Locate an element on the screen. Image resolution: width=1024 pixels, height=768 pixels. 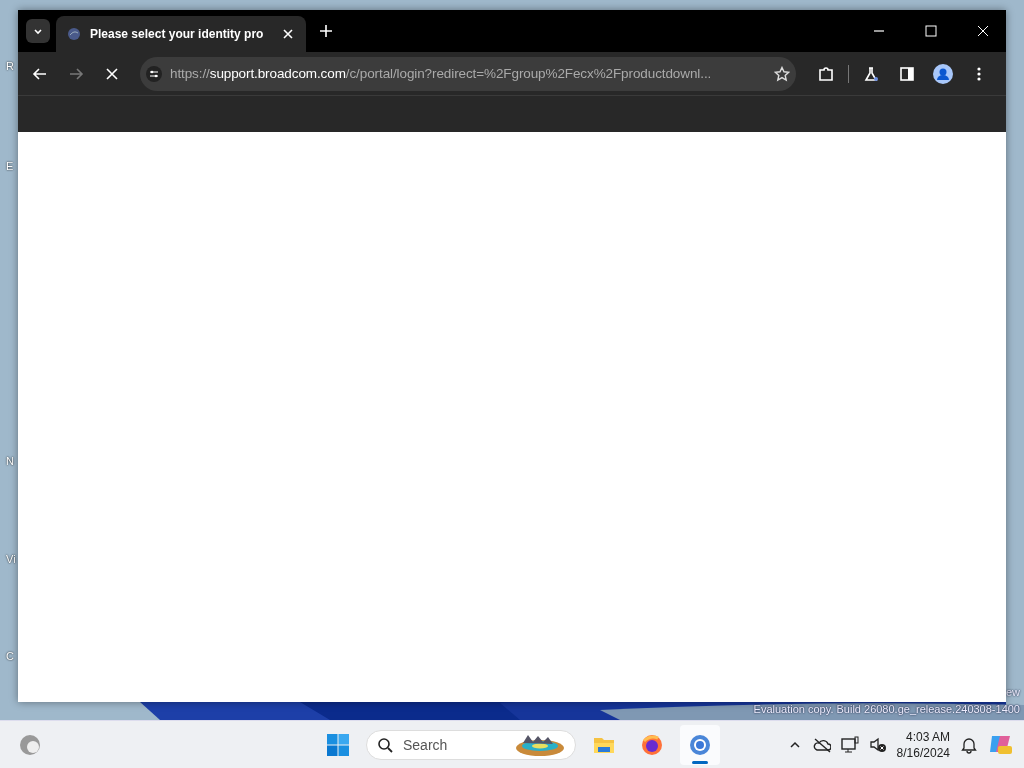
taskbar-app-button is located at coordinates (700, 745).